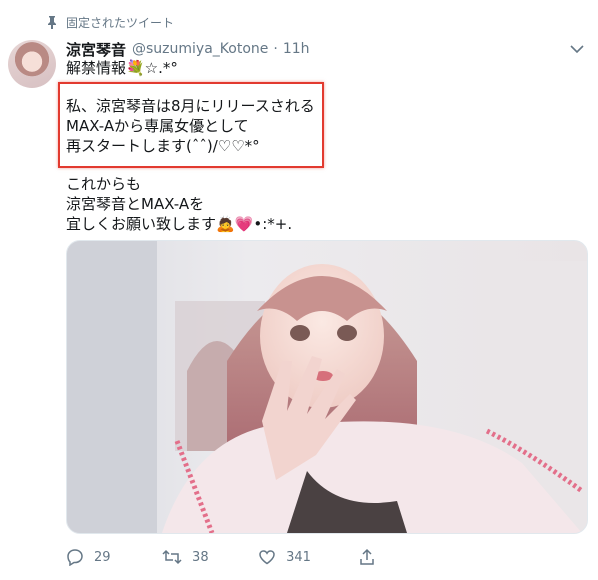  I want to click on tweet-line: 涼宮琴音とMAX-Aを, so click(135, 204).